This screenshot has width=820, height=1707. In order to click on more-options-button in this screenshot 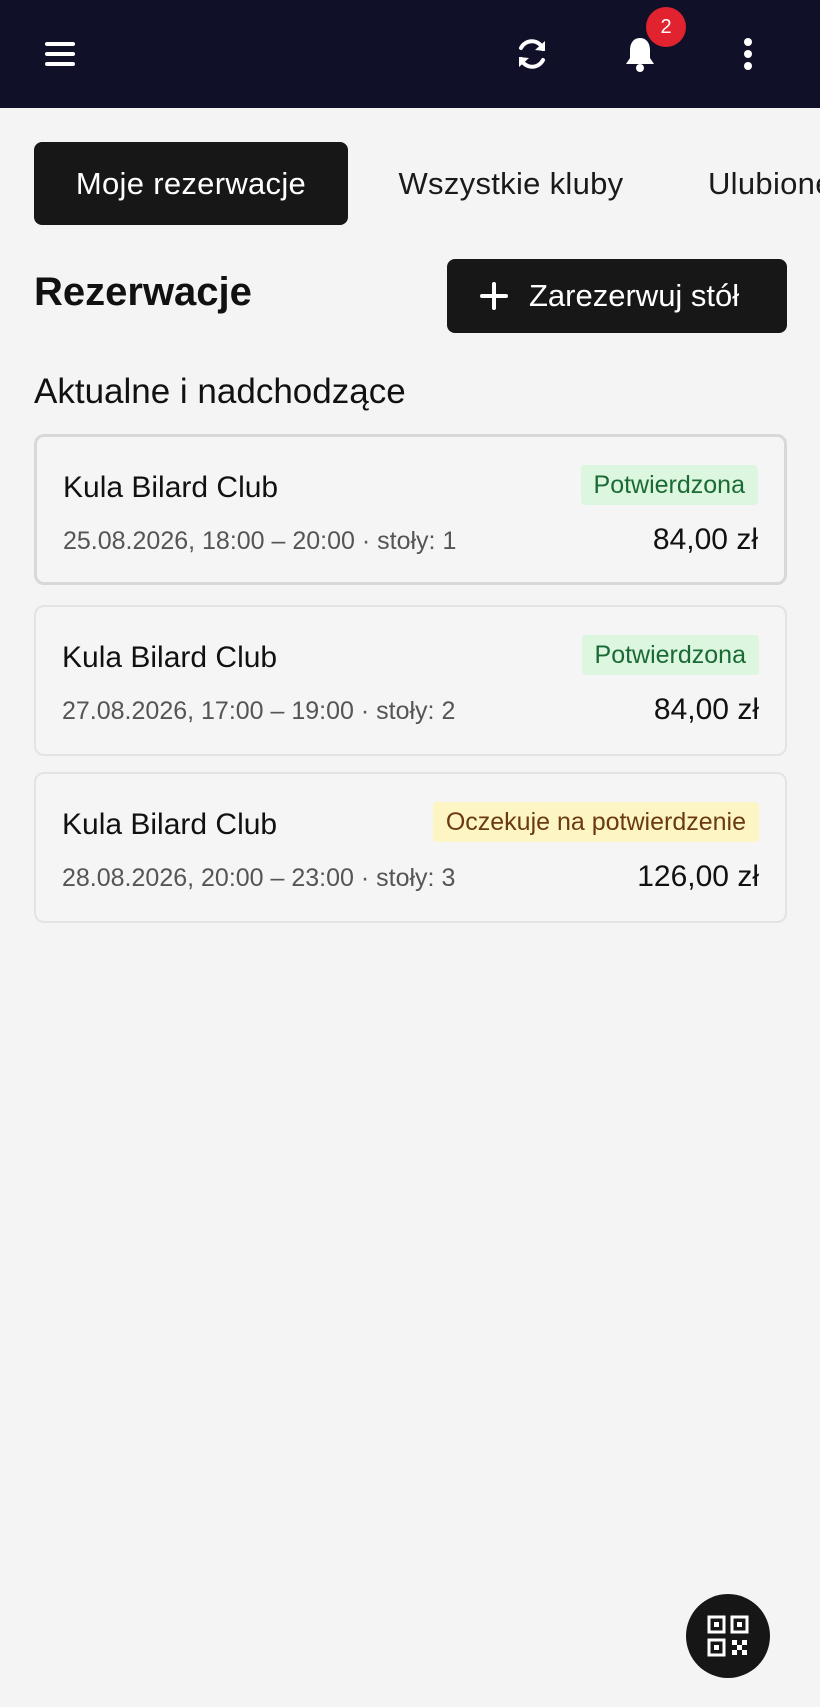, I will do `click(748, 54)`.